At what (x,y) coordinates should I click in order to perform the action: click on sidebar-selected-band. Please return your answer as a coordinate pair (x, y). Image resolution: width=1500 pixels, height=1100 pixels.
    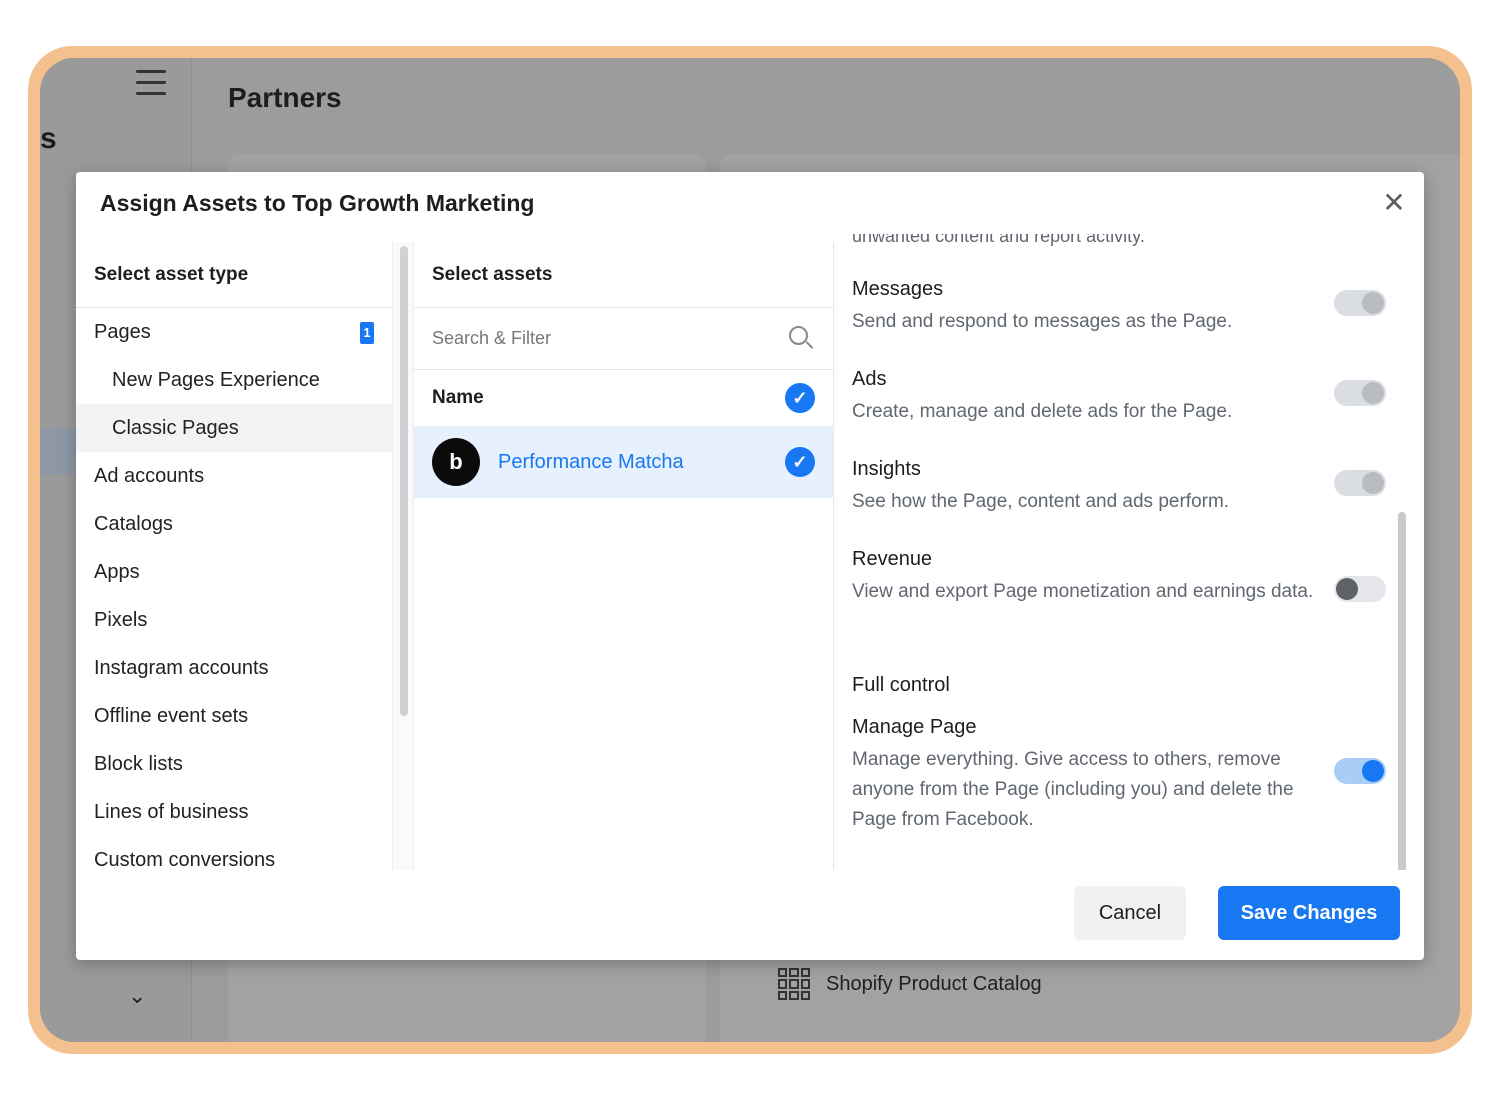
    Looking at the image, I should click on (60, 451).